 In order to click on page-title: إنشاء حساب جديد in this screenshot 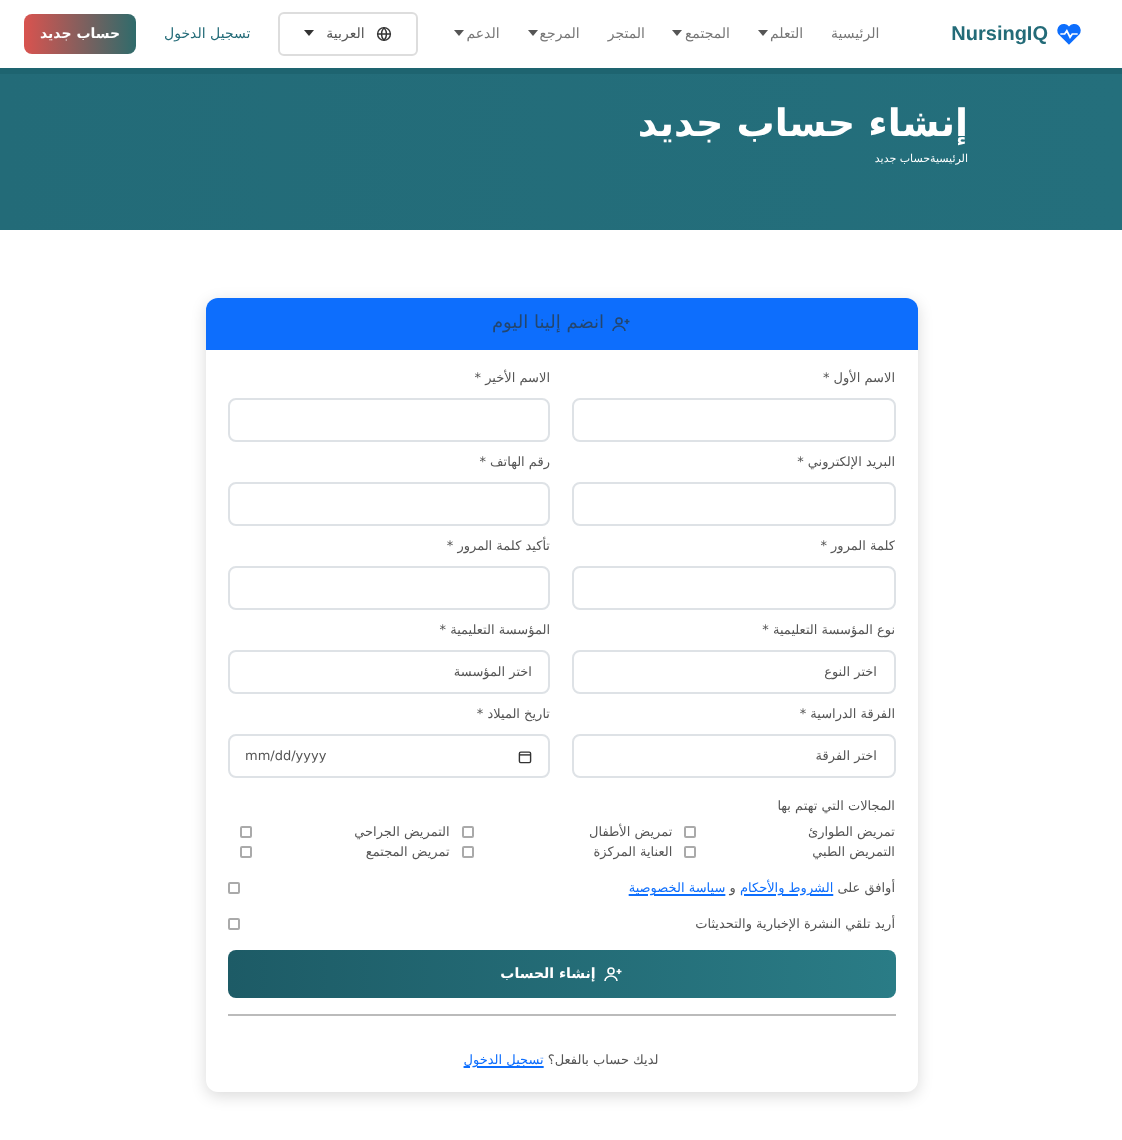, I will do `click(801, 124)`.